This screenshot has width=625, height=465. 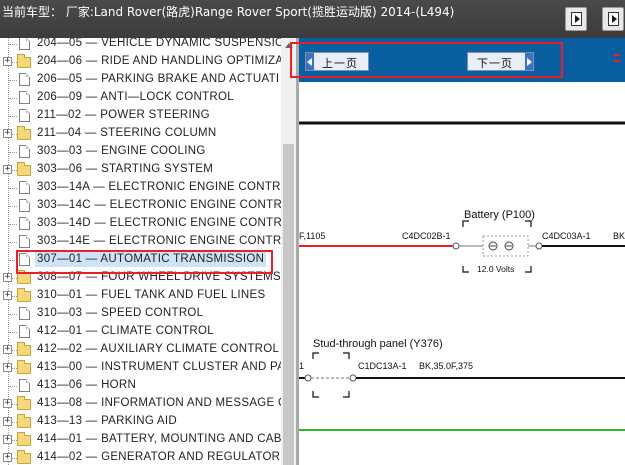 I want to click on stud-connector-label: C1DC13A-1, so click(x=382, y=366).